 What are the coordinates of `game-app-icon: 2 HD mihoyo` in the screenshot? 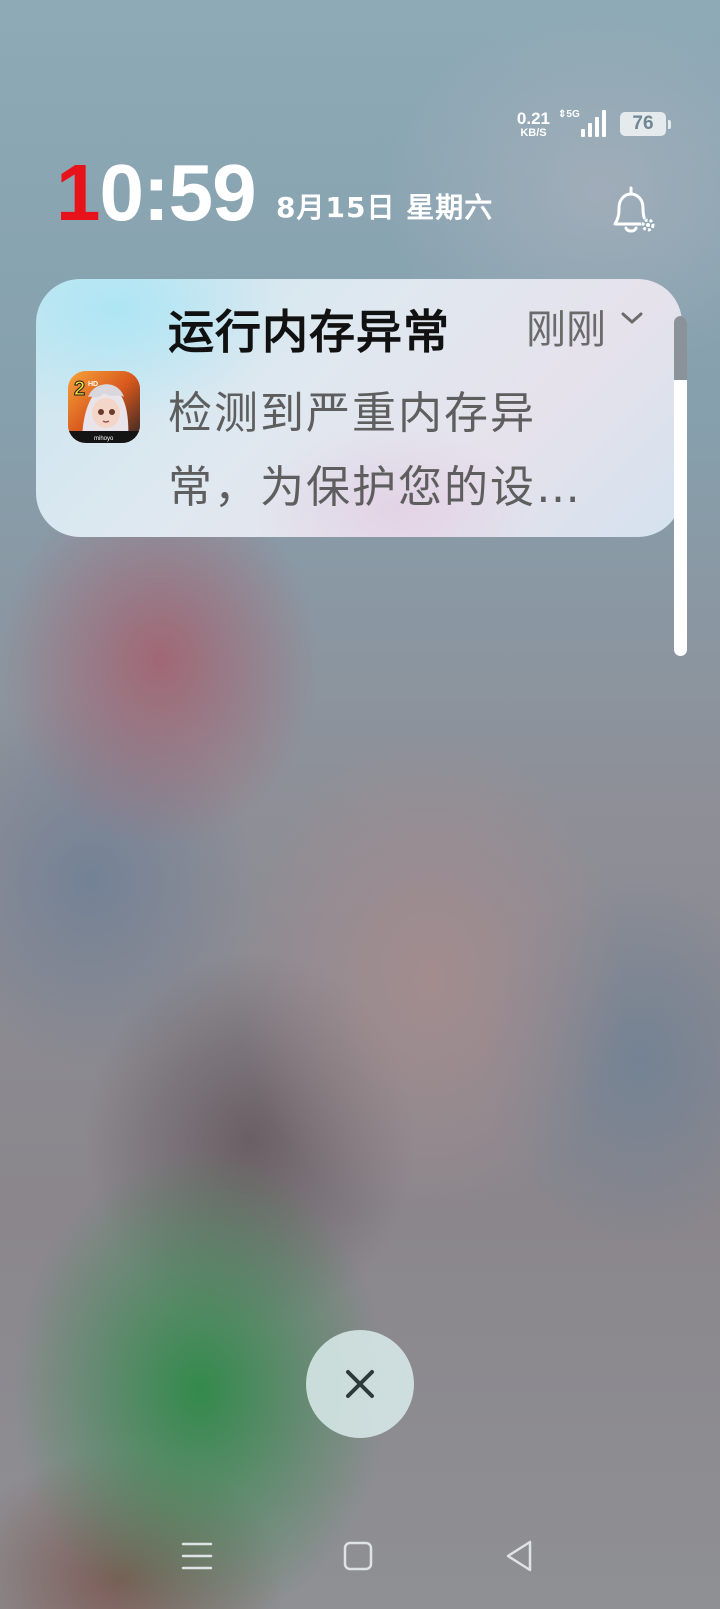 It's located at (104, 407).